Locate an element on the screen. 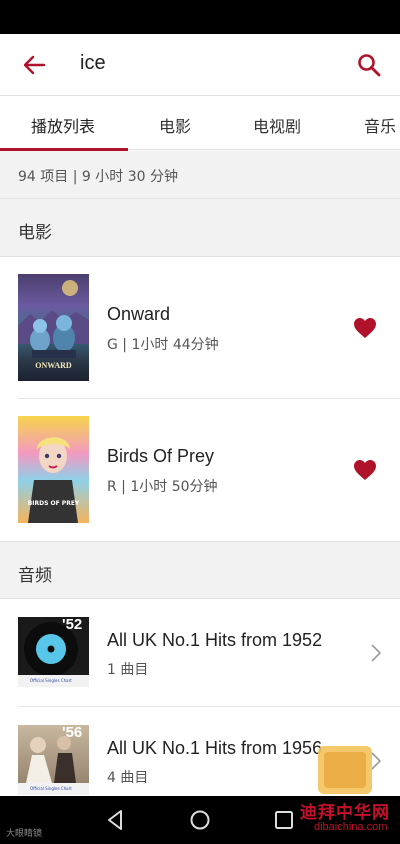 This screenshot has width=400, height=844. nav-recents-icon is located at coordinates (284, 820).